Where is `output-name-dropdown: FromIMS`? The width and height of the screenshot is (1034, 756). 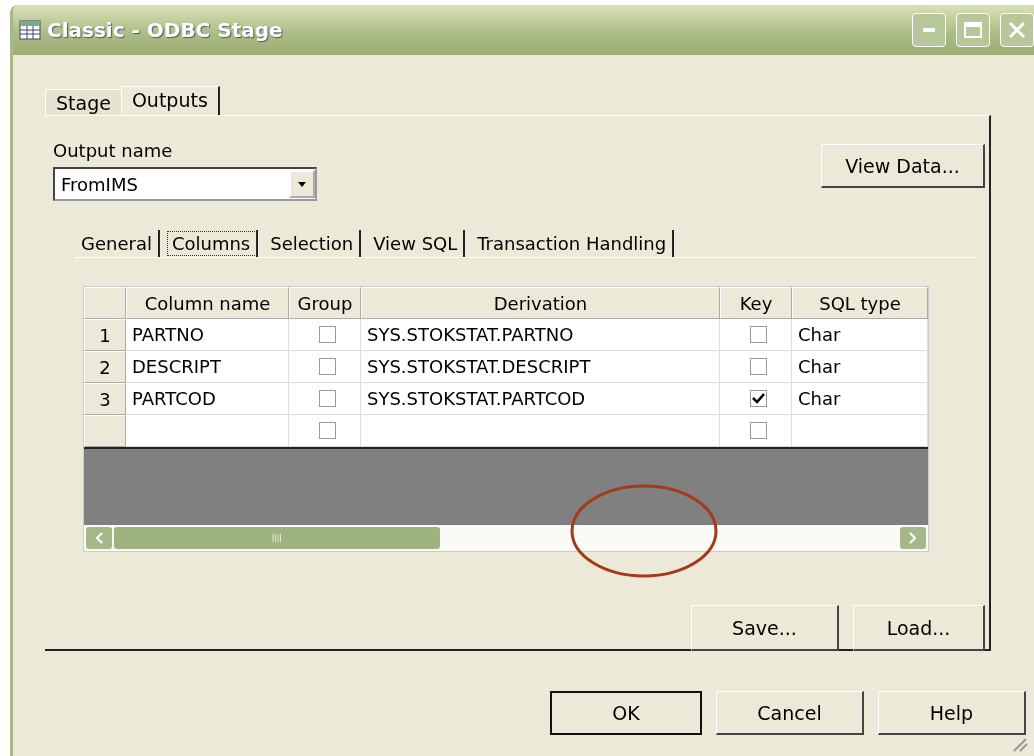
output-name-dropdown: FromIMS is located at coordinates (185, 184).